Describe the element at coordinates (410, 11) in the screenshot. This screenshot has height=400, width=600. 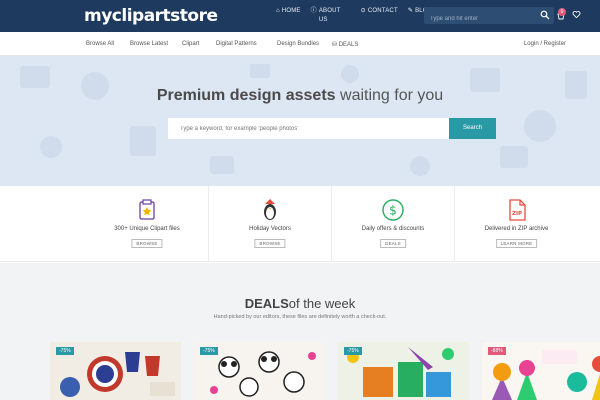
I see `pencil-icon: ✎` at that location.